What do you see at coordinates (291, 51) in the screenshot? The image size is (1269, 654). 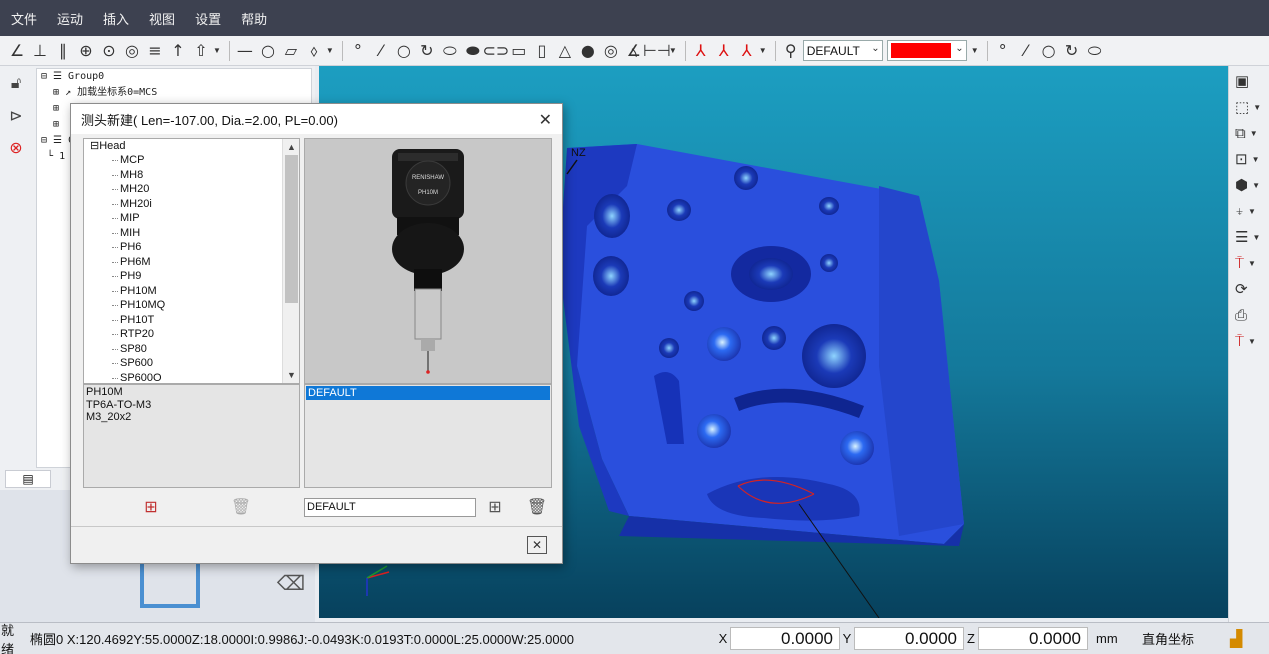 I see `parallelogram-icon: ▱` at bounding box center [291, 51].